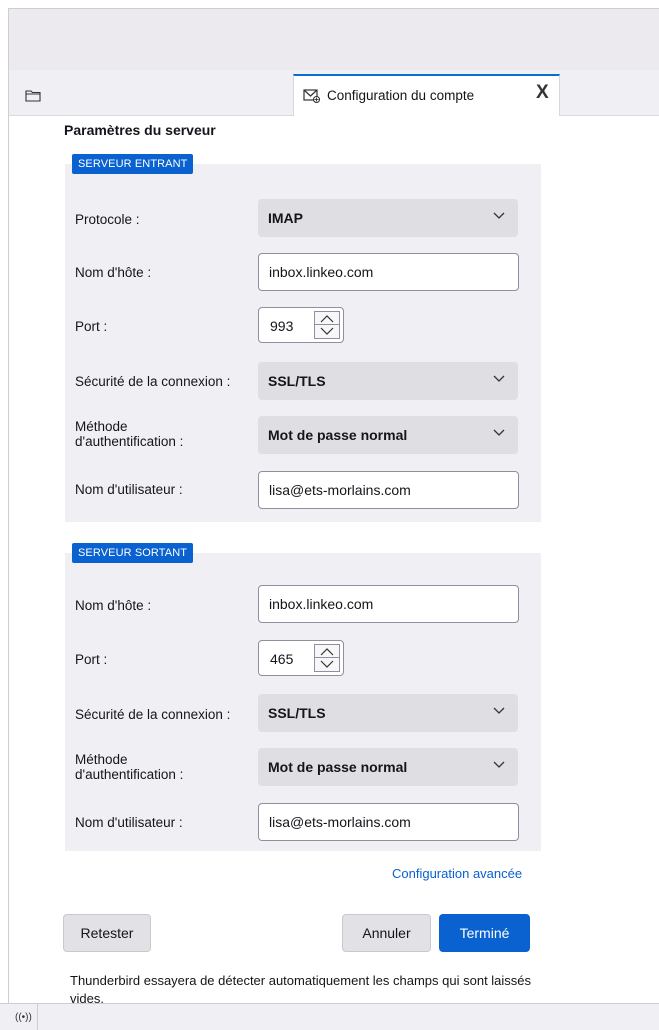 This screenshot has width=659, height=1030. Describe the element at coordinates (153, 381) in the screenshot. I see `incoming-security-label: Sécurité de la connexion :` at that location.